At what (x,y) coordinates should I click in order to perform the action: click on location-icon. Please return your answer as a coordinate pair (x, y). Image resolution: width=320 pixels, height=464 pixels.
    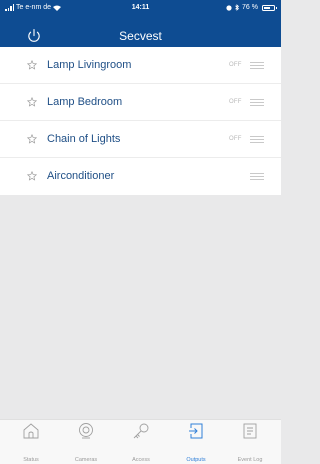
    Looking at the image, I should click on (229, 7).